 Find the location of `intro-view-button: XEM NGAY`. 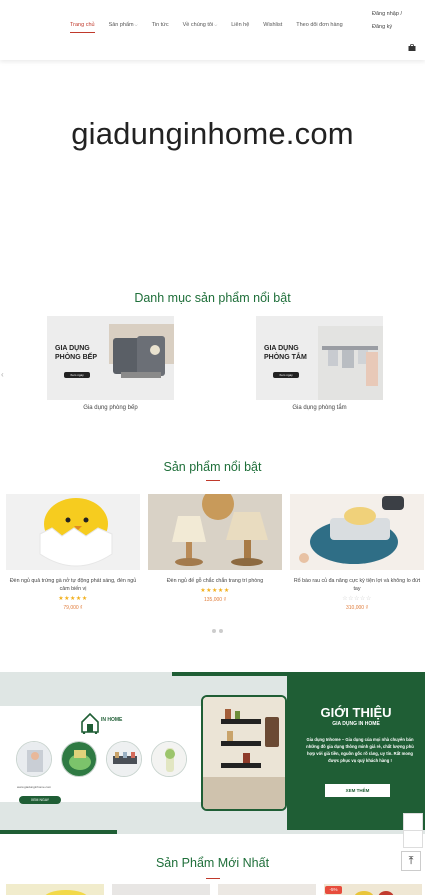

intro-view-button: XEM NGAY is located at coordinates (40, 800).